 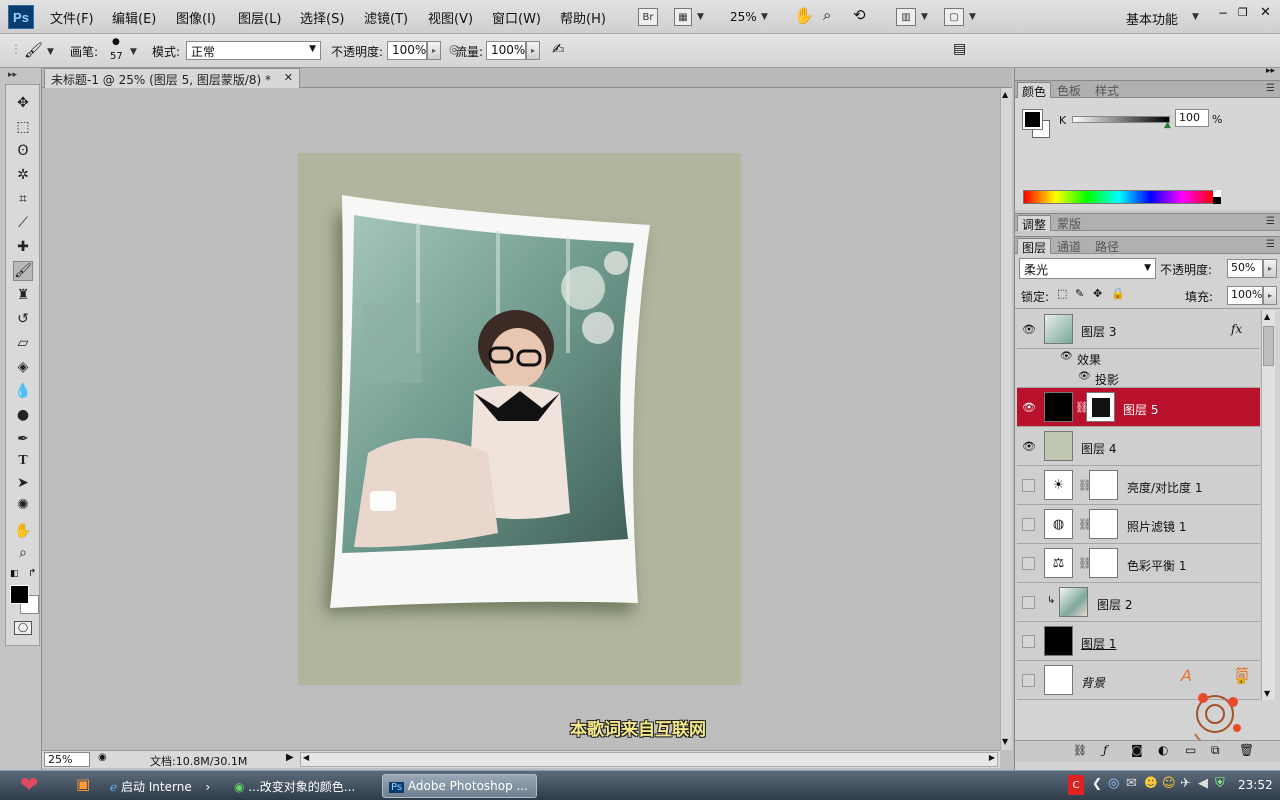 I want to click on workspace-switcher: 基本功能, so click(x=1152, y=18).